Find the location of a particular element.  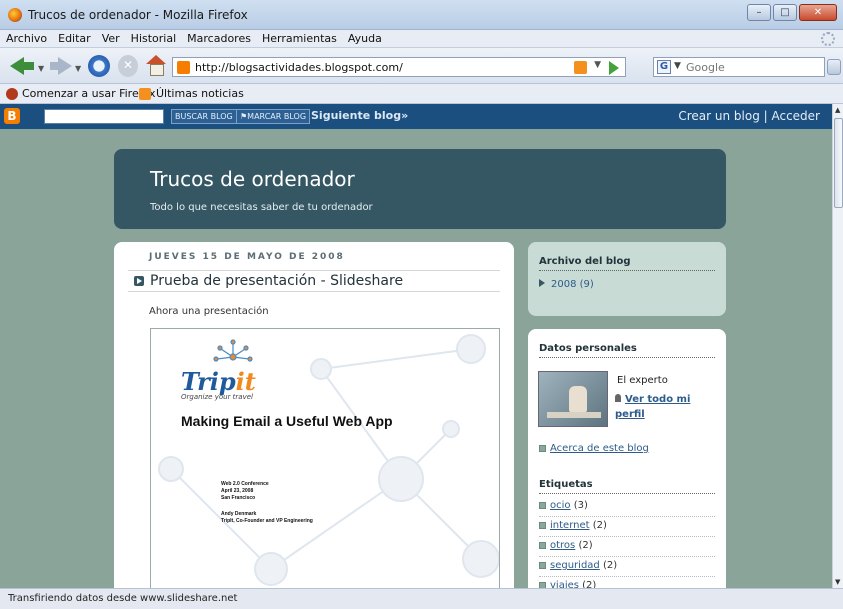

profile-heading: Datos personales is located at coordinates (627, 350).